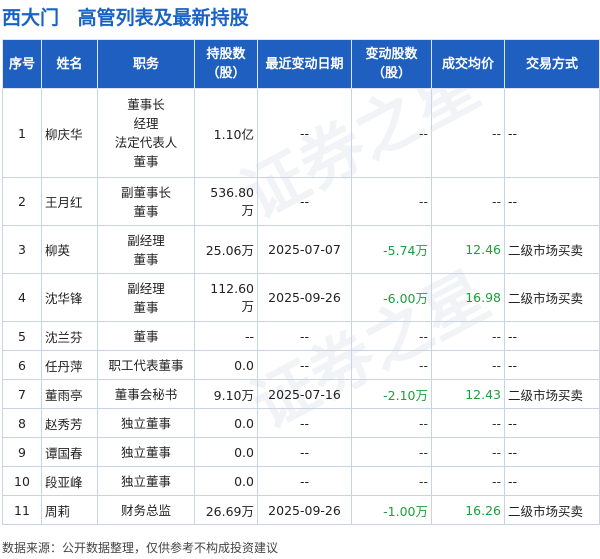  I want to click on header-change: 变动股数 （股）, so click(391, 64).